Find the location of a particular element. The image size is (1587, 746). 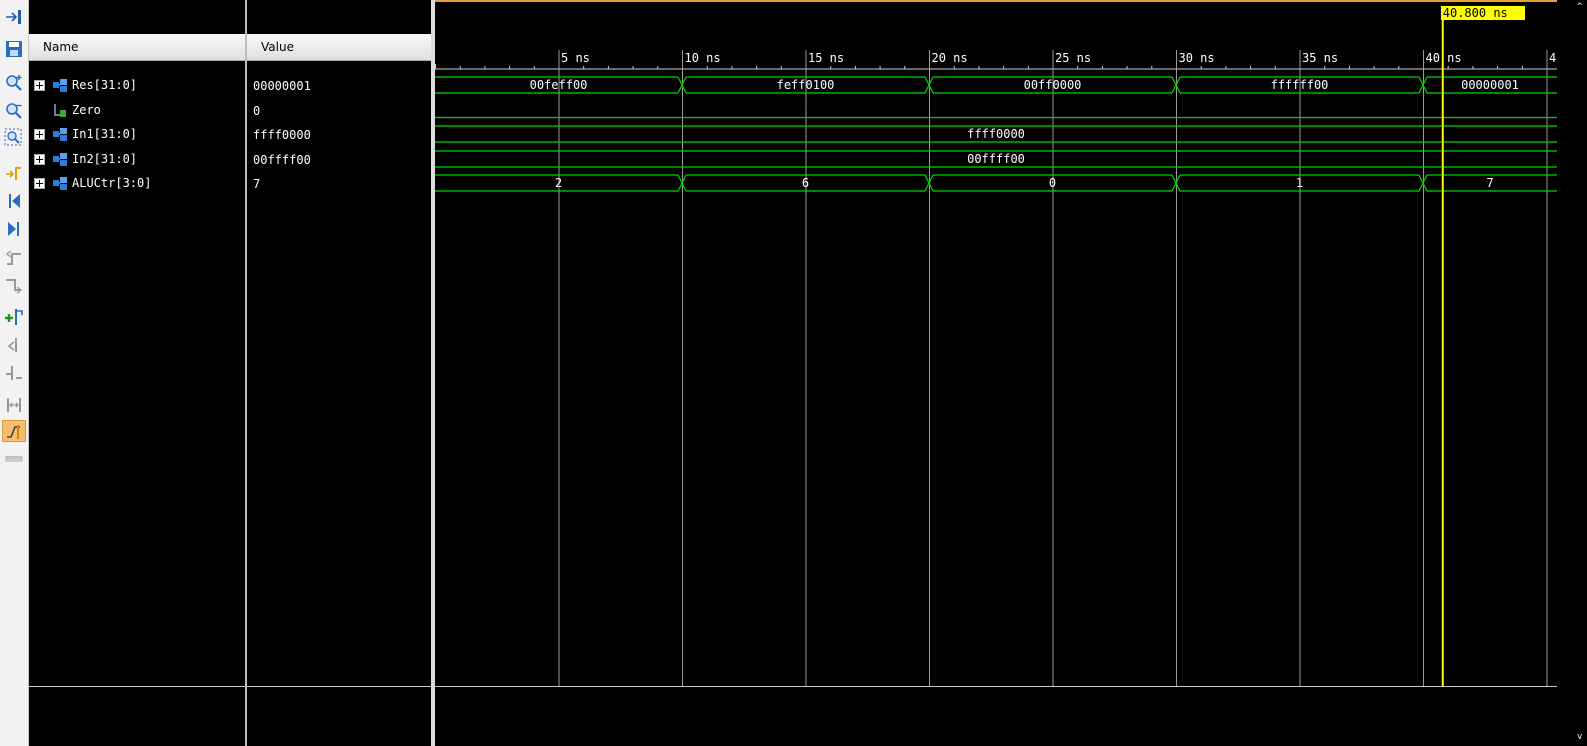

next-marker-icon is located at coordinates (14, 373).